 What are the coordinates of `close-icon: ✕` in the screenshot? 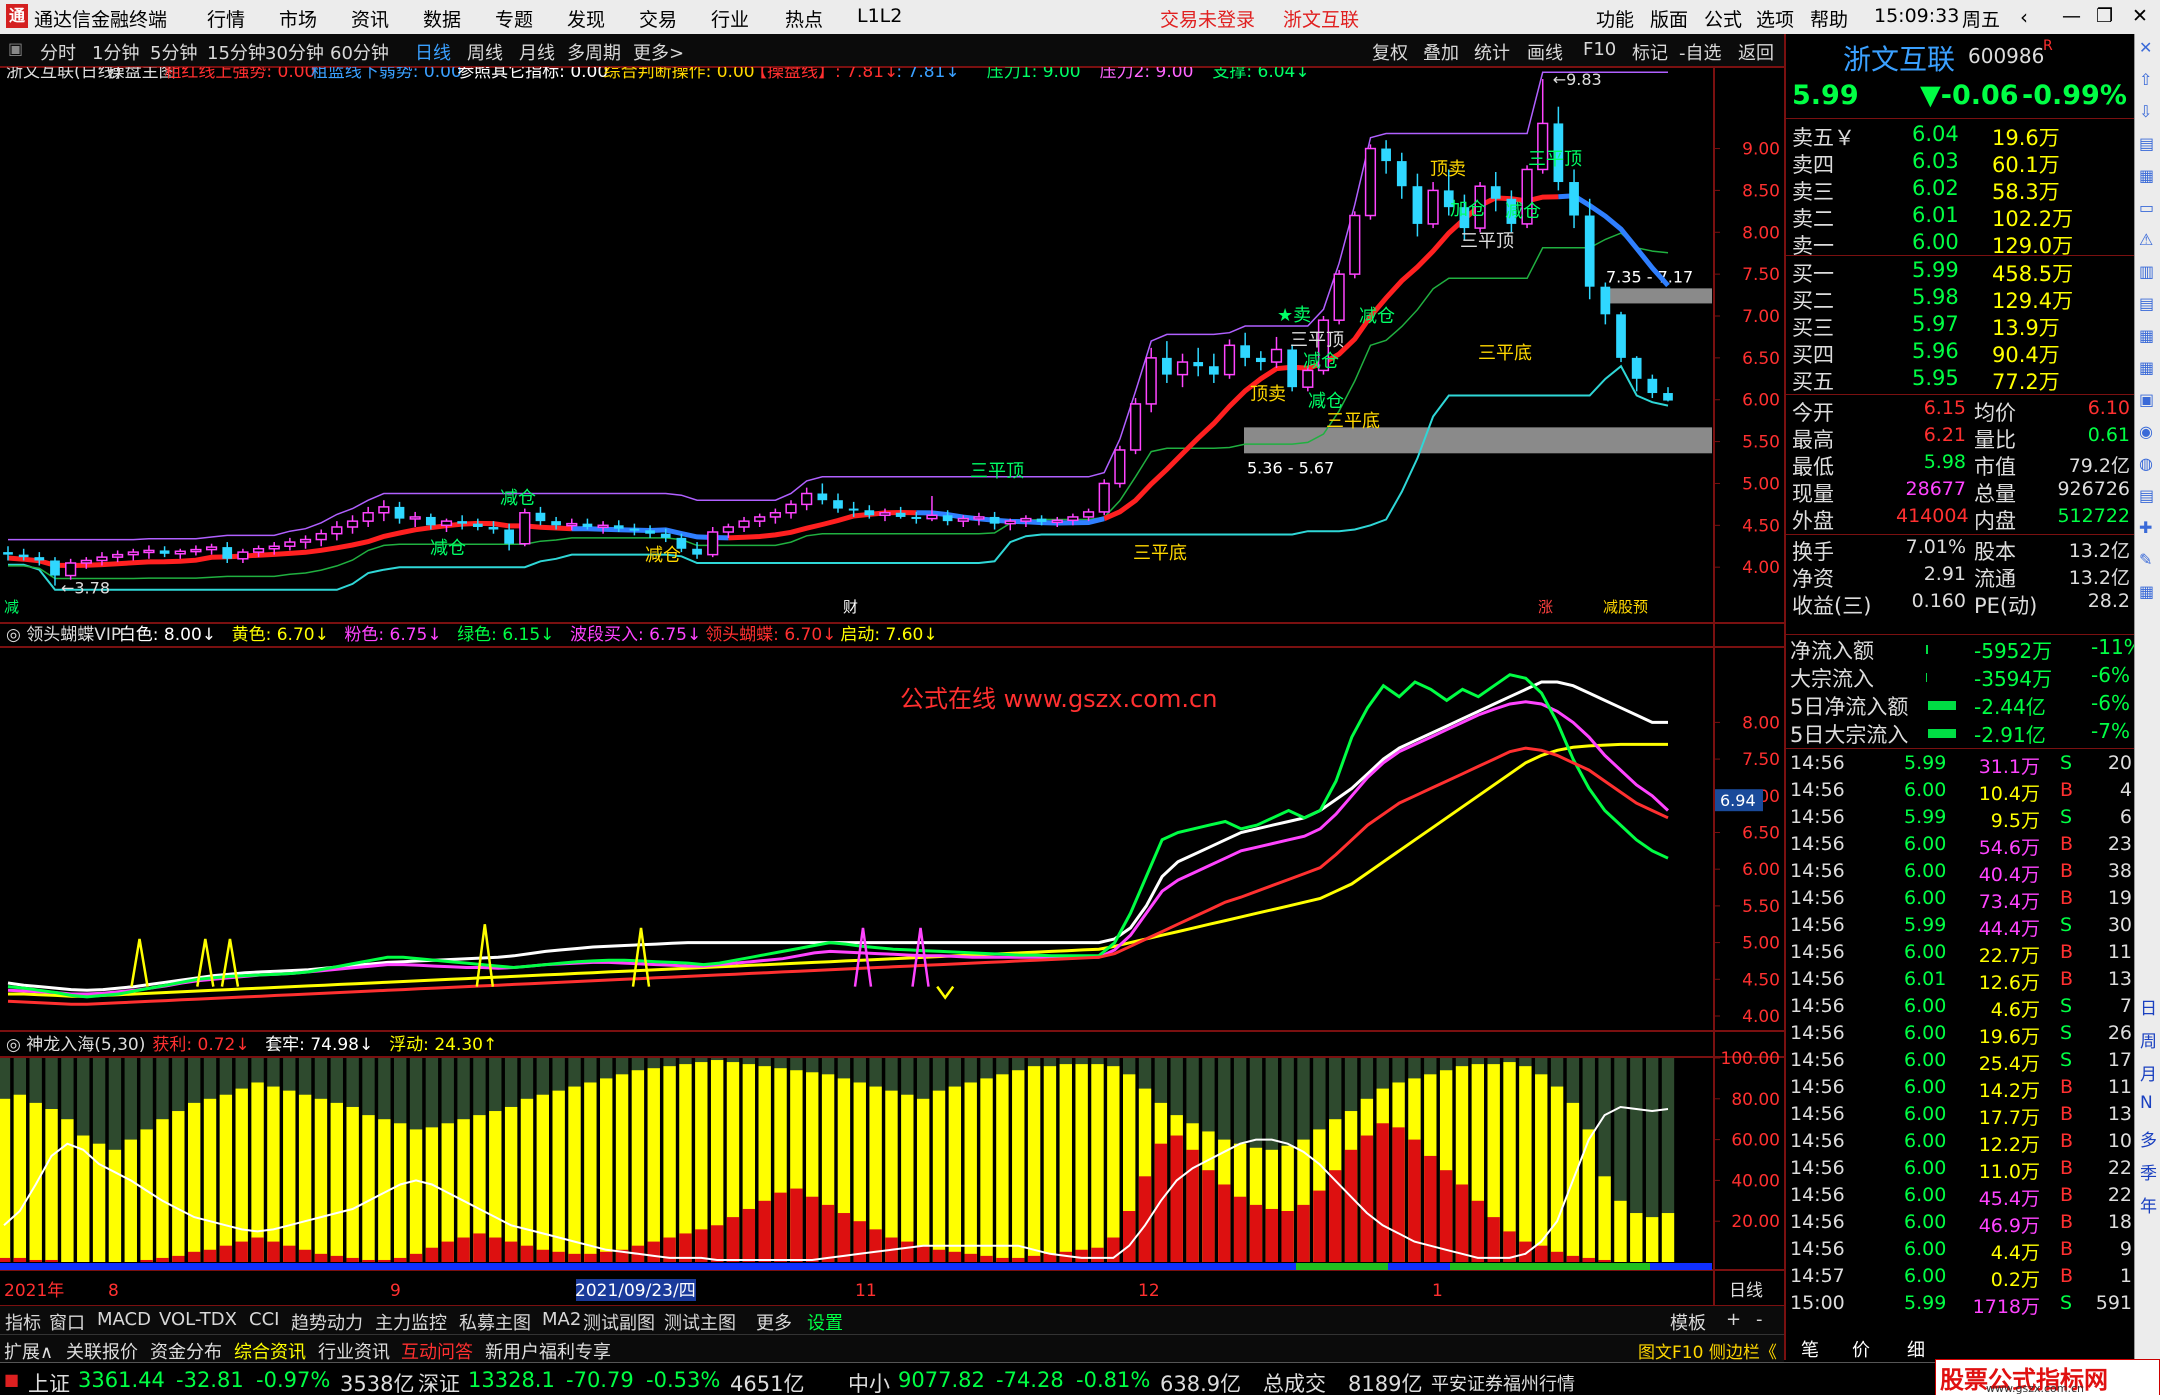 It's located at (2140, 16).